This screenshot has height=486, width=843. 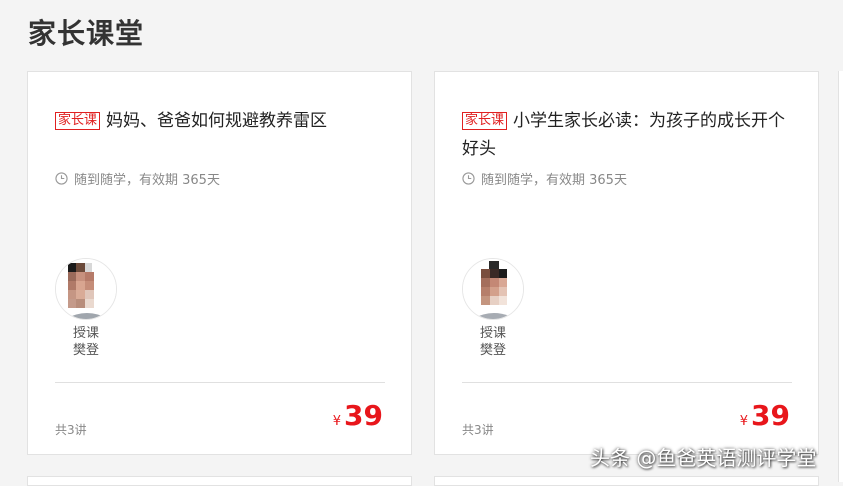 What do you see at coordinates (216, 121) in the screenshot?
I see `course-title: 妈妈、爸爸如何规避教养雷区` at bounding box center [216, 121].